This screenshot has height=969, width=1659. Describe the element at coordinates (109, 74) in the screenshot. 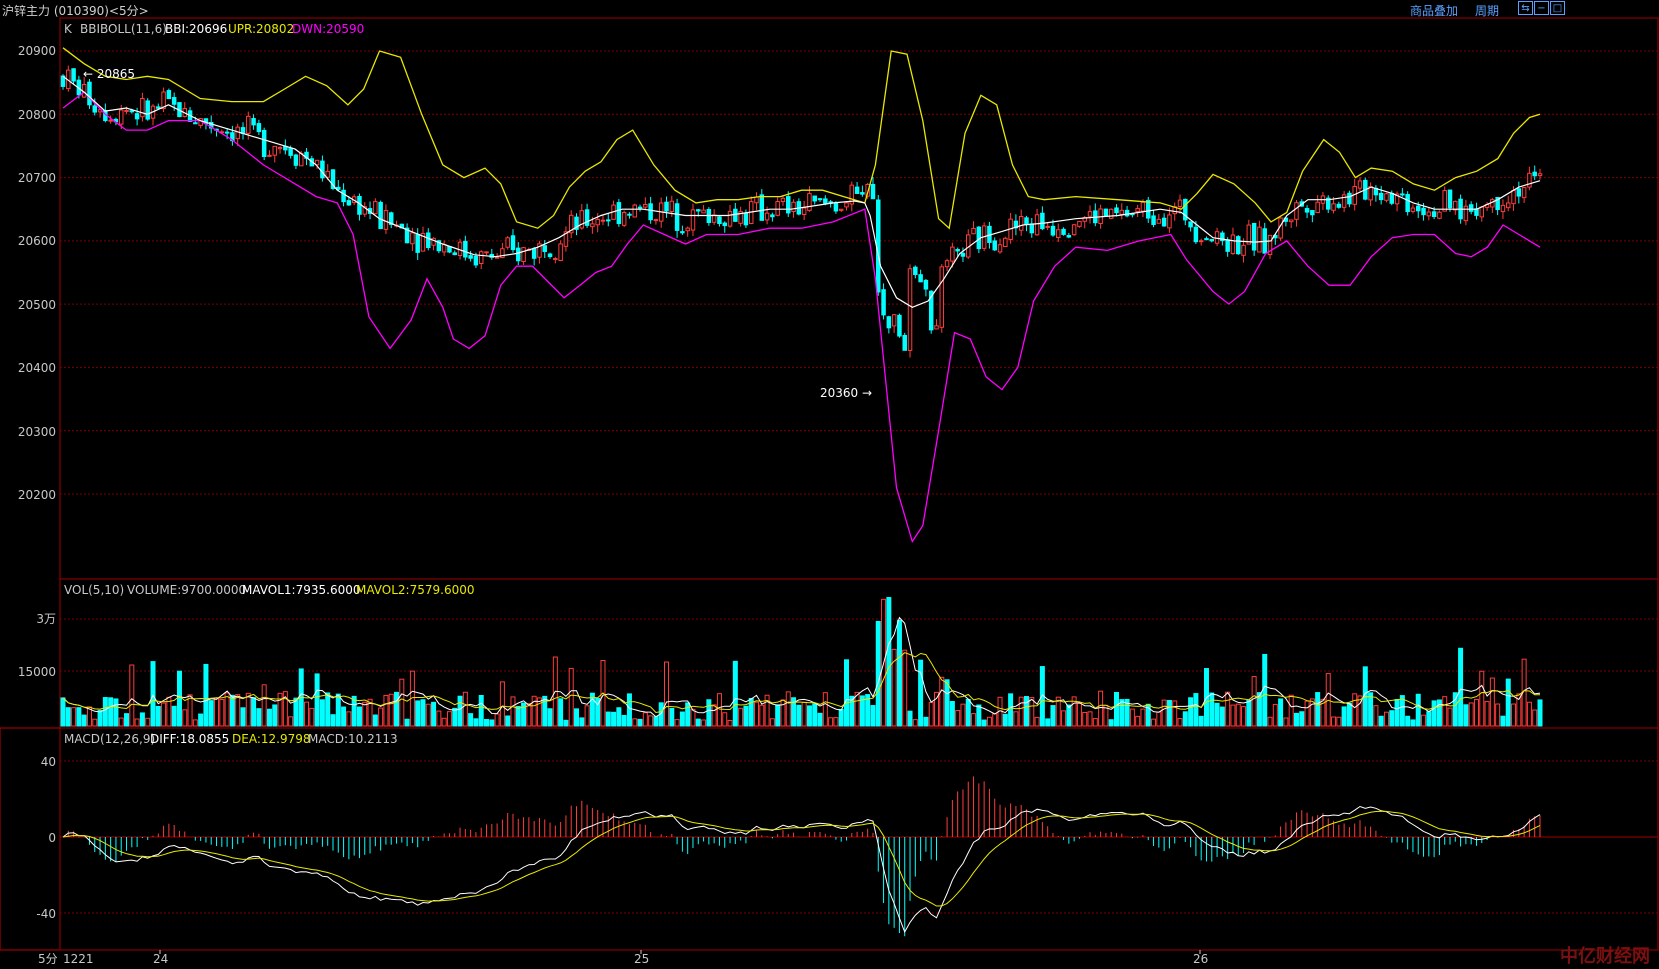

I see `high-marker: ← 20865` at that location.